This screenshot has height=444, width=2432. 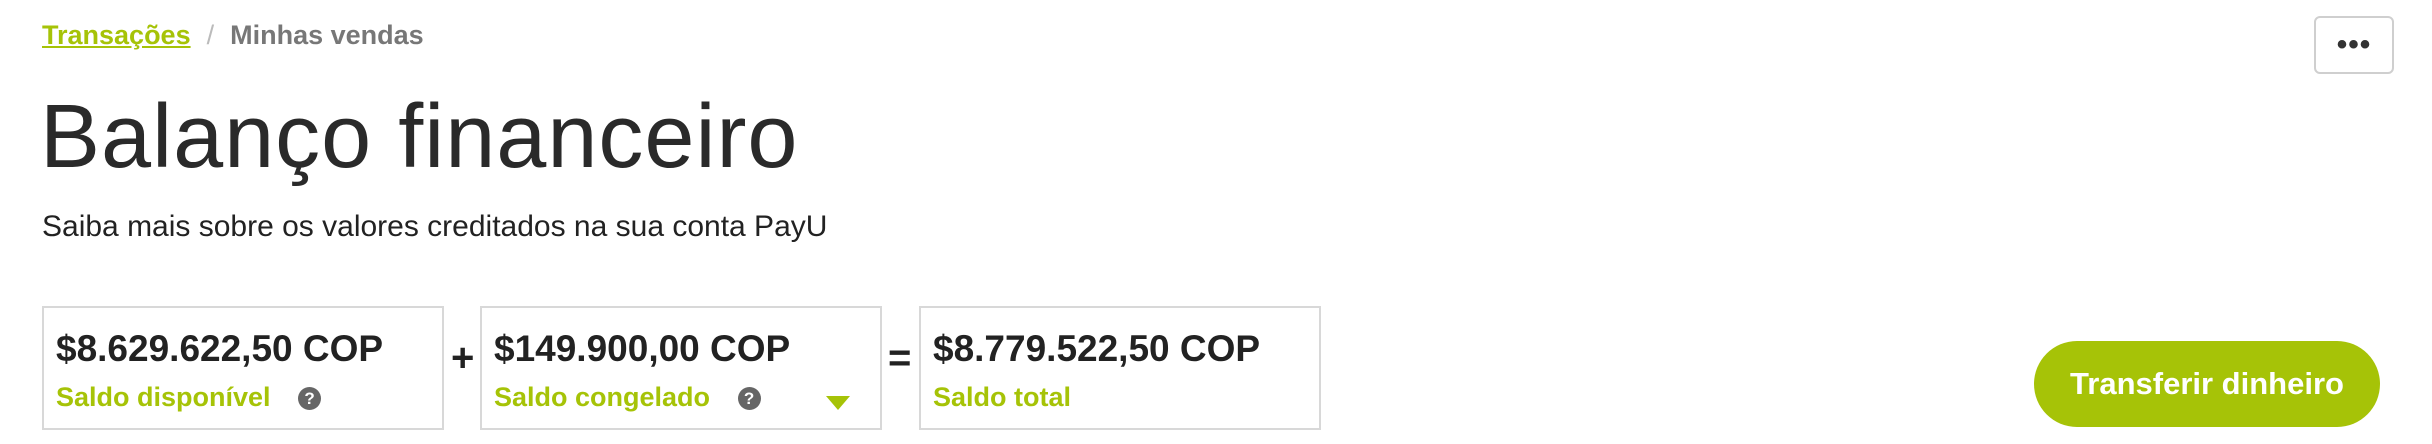 I want to click on frozen-balance-card: $149.900,00 COP Saldo congelado ?, so click(x=681, y=368).